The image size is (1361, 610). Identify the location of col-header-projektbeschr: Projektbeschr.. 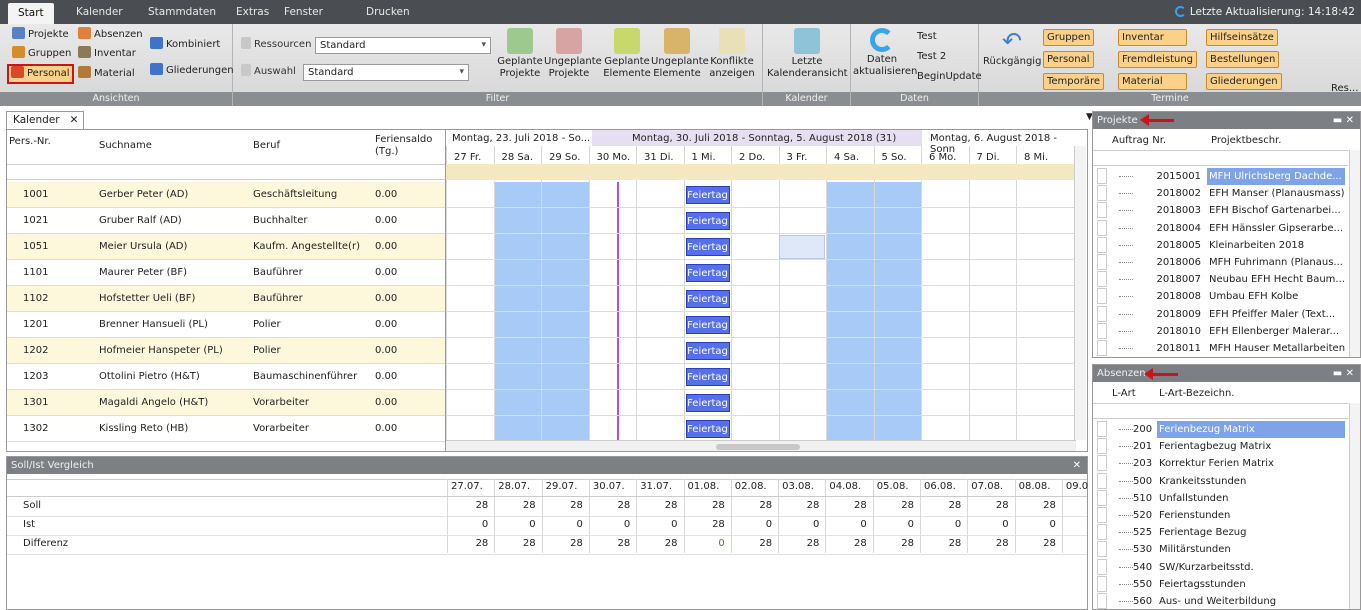
(1246, 140).